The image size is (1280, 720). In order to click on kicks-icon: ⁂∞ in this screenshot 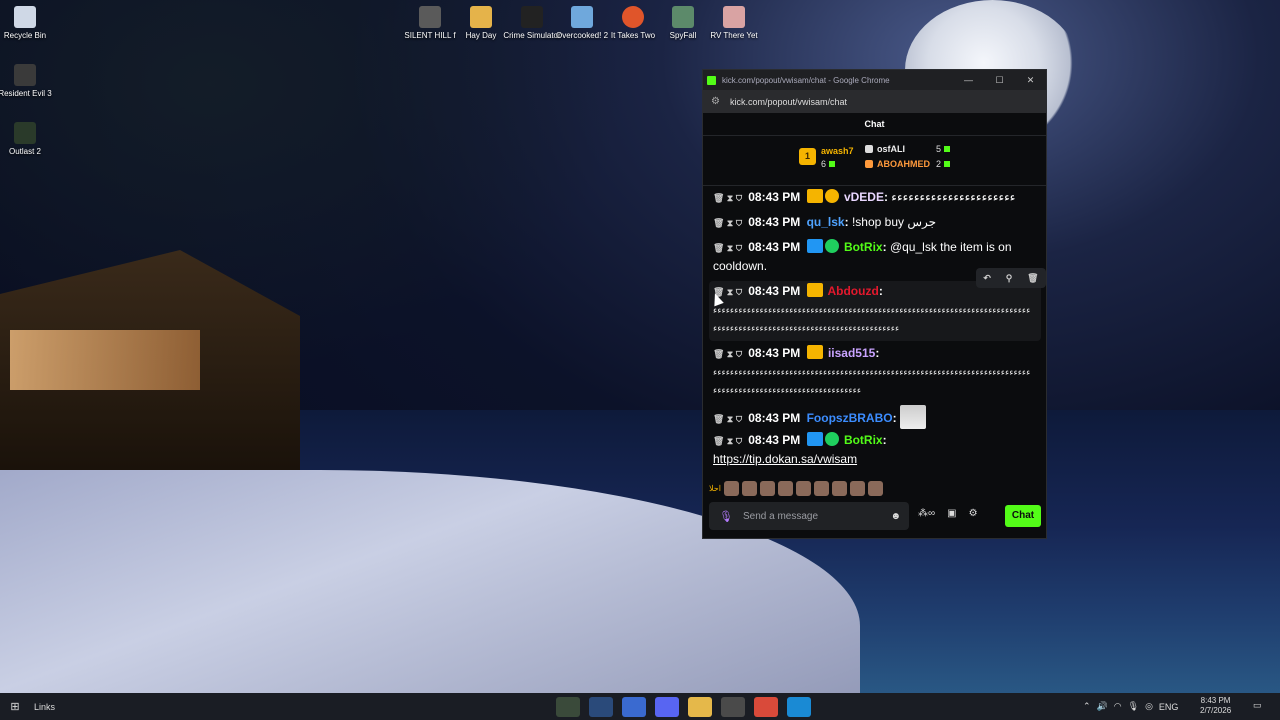, I will do `click(926, 513)`.